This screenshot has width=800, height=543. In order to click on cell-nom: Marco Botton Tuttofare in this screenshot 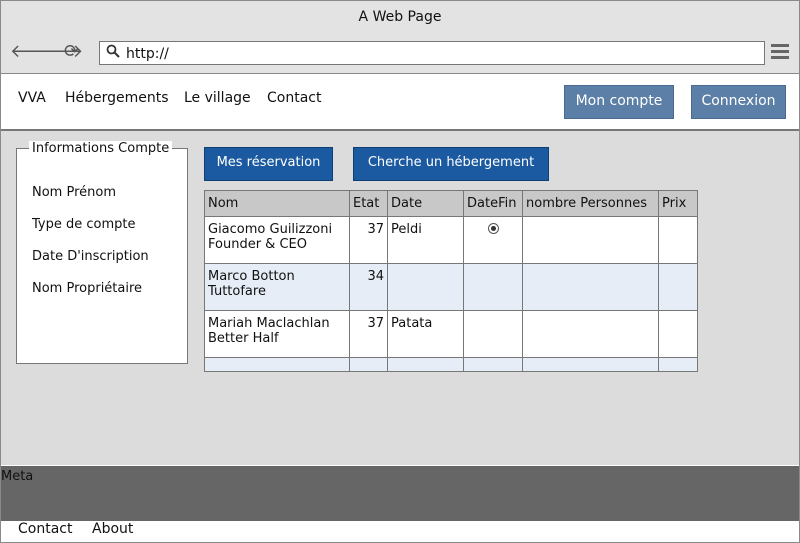, I will do `click(277, 287)`.